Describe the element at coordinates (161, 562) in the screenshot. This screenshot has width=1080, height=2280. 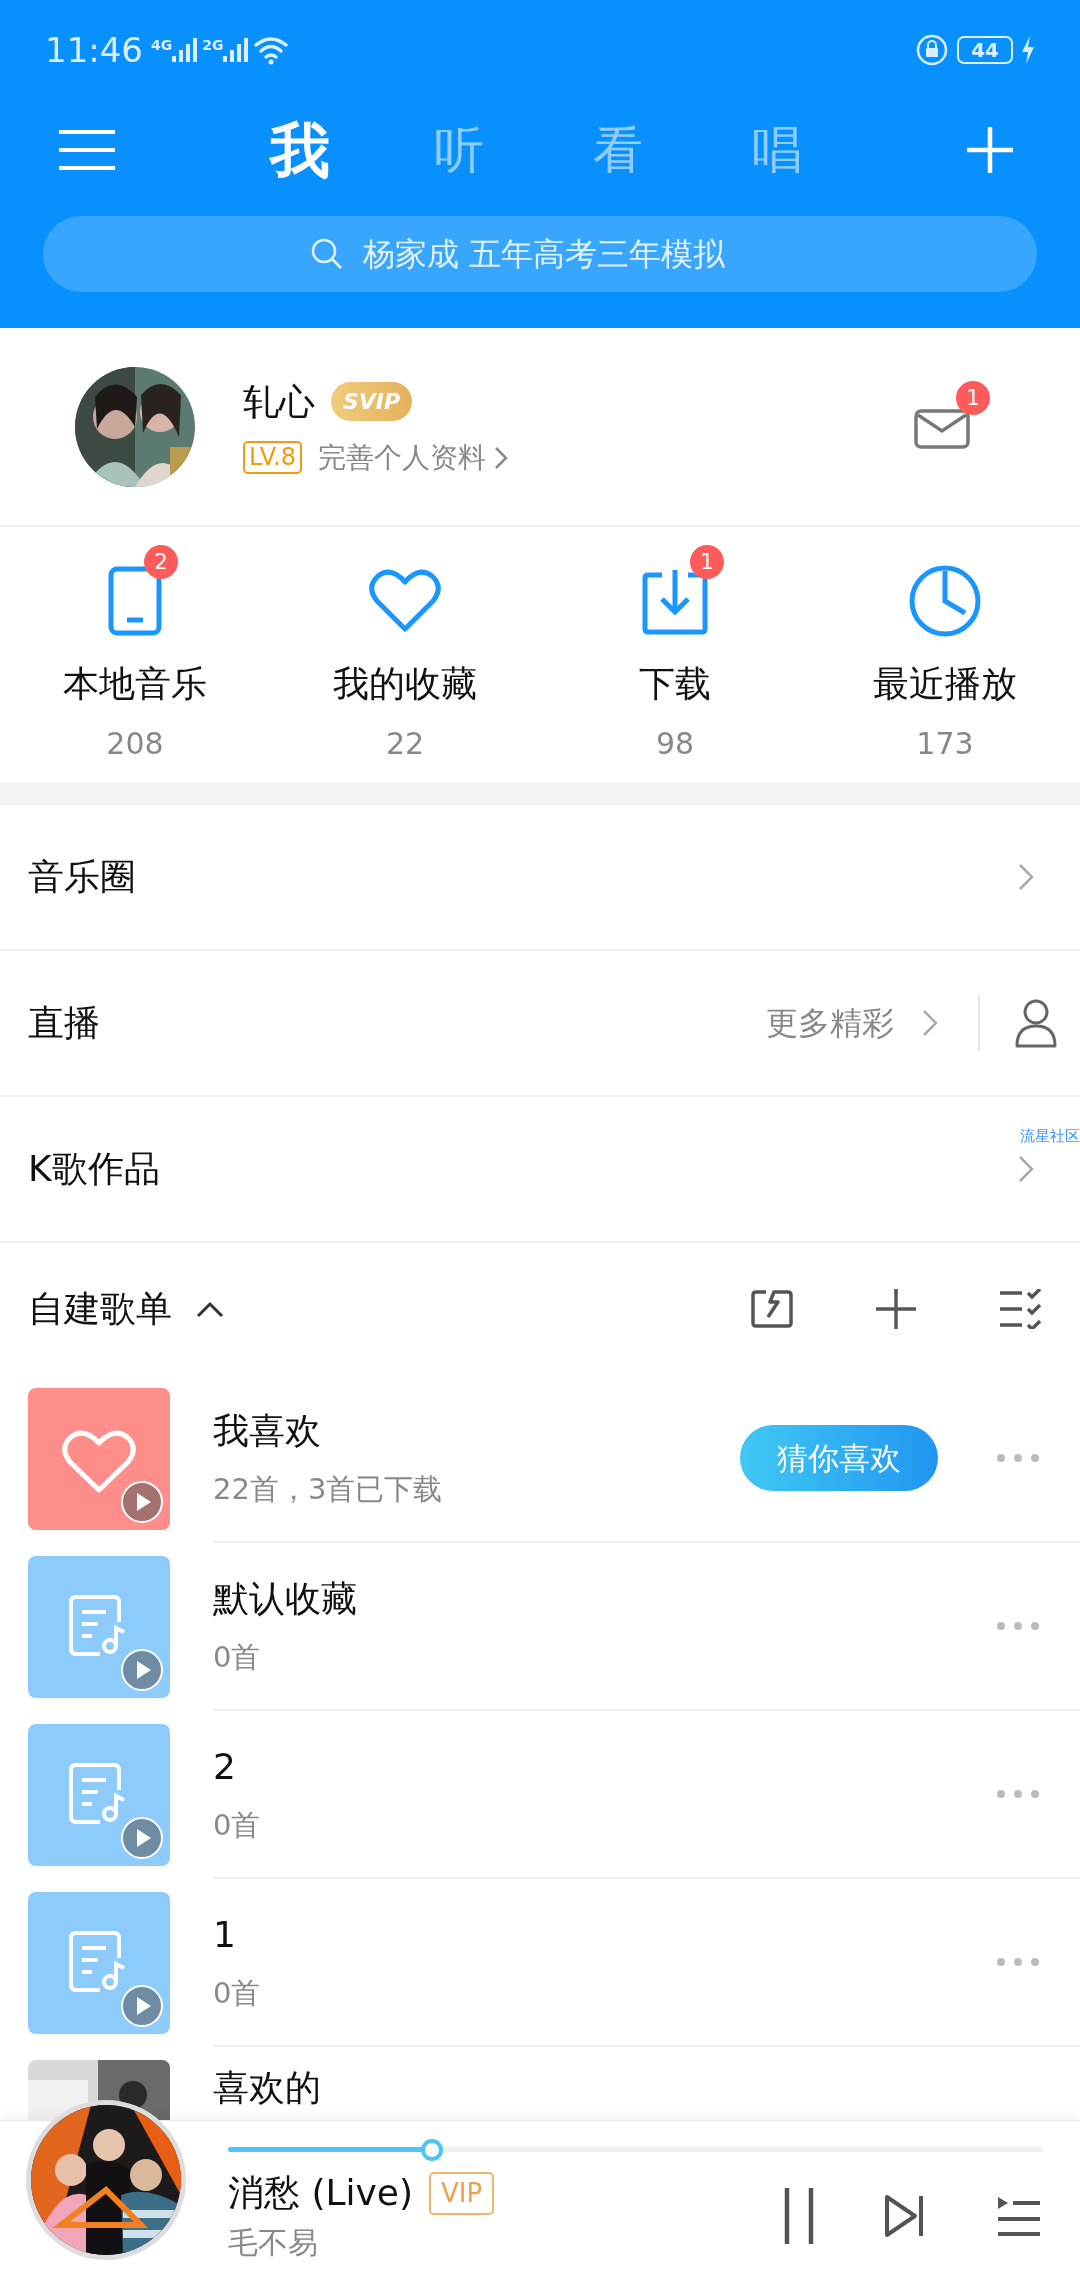
I see `notification-badge: 2` at that location.